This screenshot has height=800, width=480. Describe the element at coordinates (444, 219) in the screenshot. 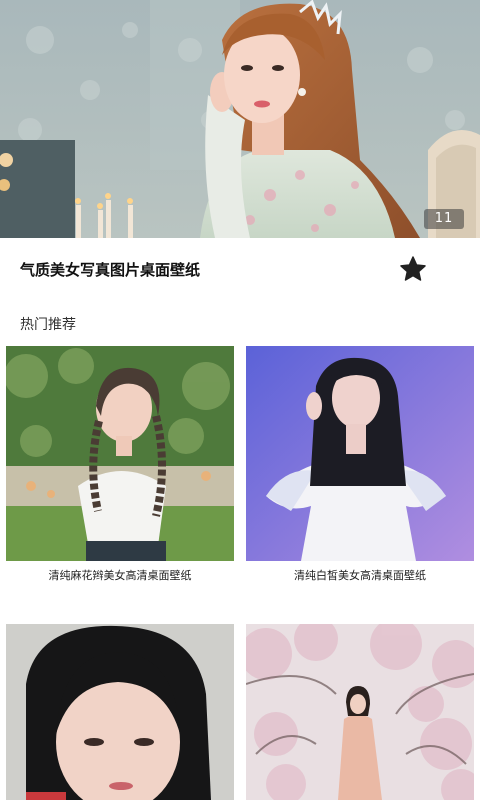

I see `image-count-badge: 11` at that location.